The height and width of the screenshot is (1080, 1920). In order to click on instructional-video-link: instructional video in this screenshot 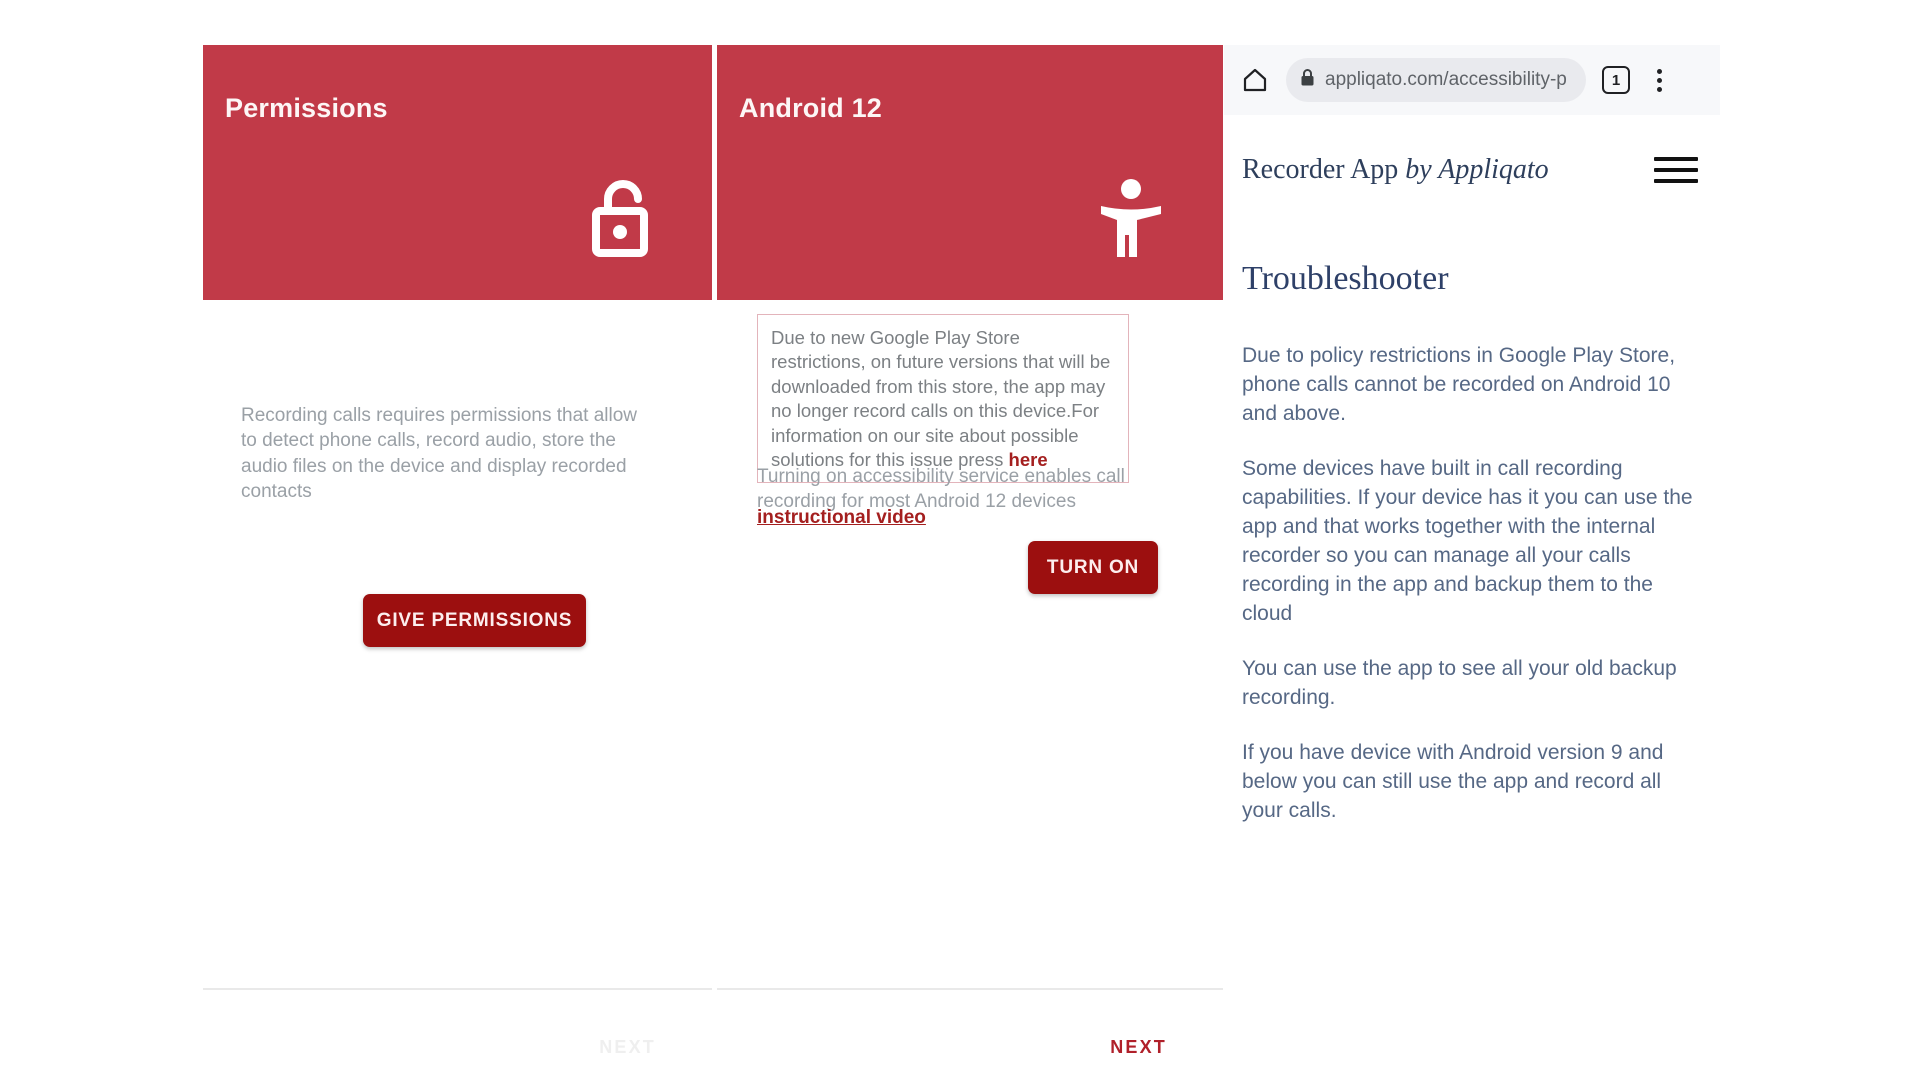, I will do `click(841, 518)`.